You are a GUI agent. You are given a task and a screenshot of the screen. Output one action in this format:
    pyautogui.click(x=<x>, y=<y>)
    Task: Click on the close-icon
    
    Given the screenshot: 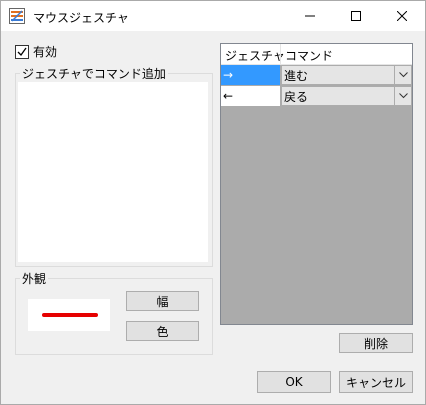 What is the action you would take?
    pyautogui.click(x=402, y=16)
    